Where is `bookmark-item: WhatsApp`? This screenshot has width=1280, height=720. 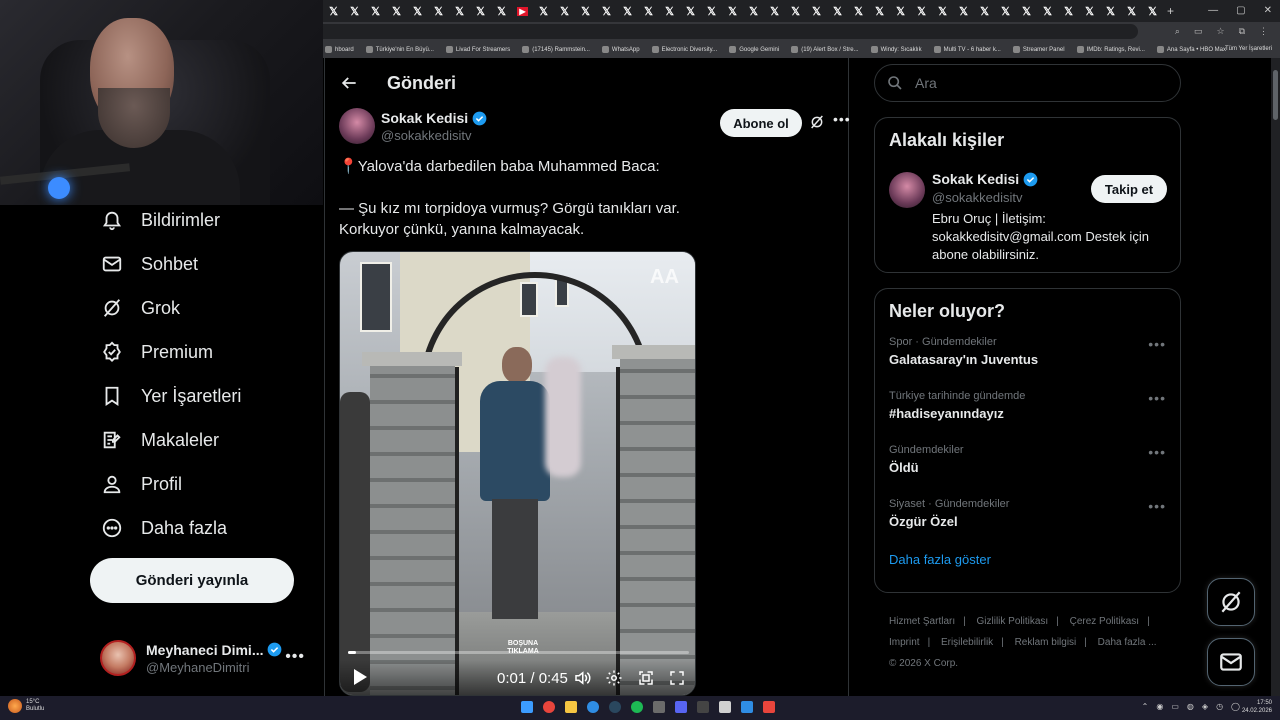
bookmark-item: WhatsApp is located at coordinates (620, 49).